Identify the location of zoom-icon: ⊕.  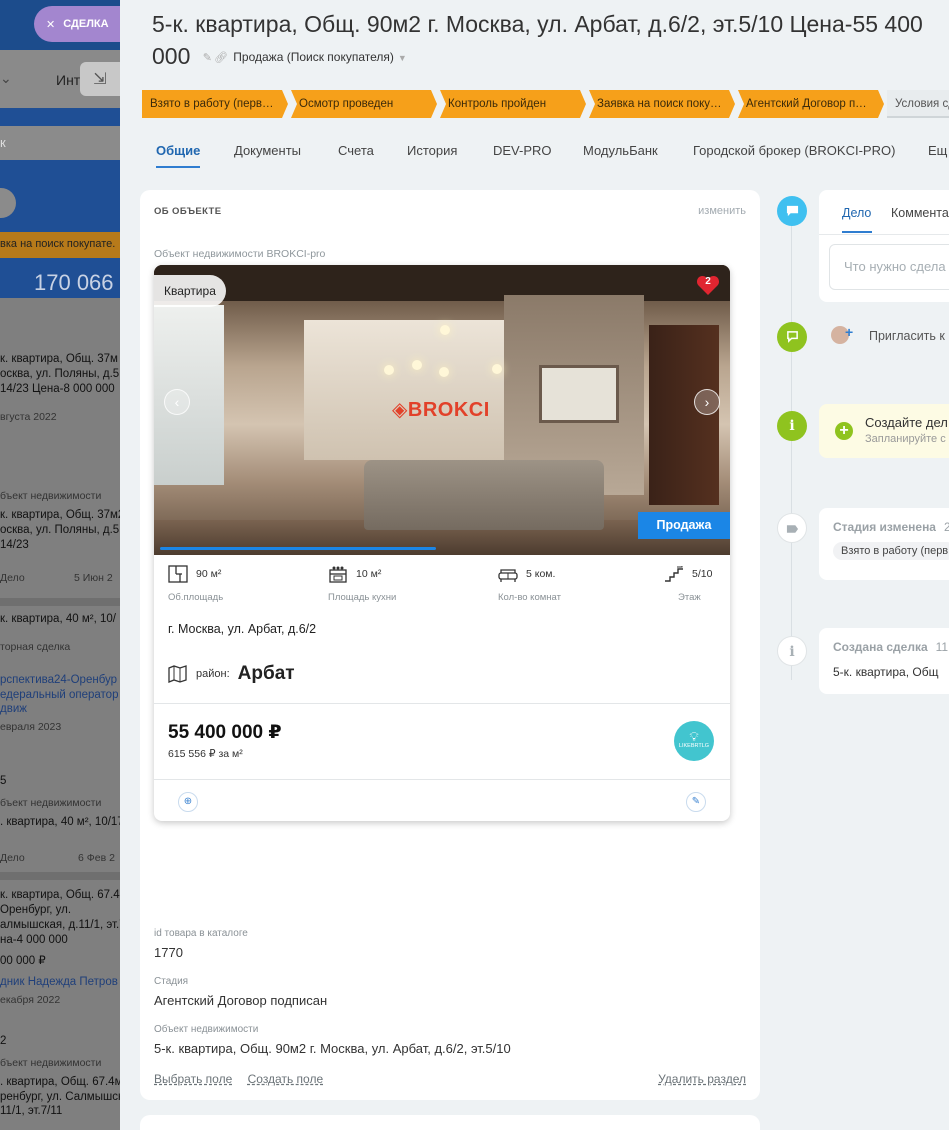
(188, 802).